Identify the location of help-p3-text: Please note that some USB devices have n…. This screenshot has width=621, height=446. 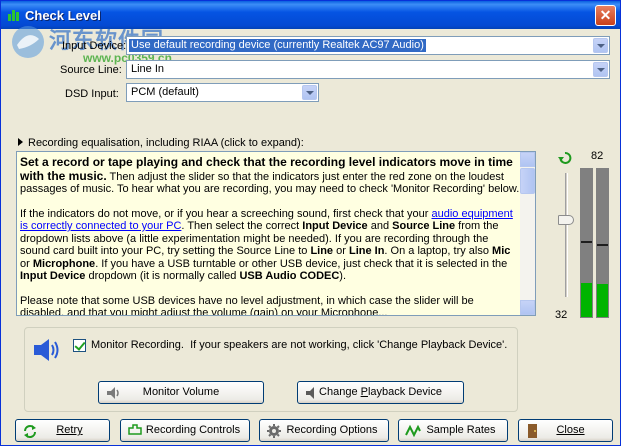
(247, 305).